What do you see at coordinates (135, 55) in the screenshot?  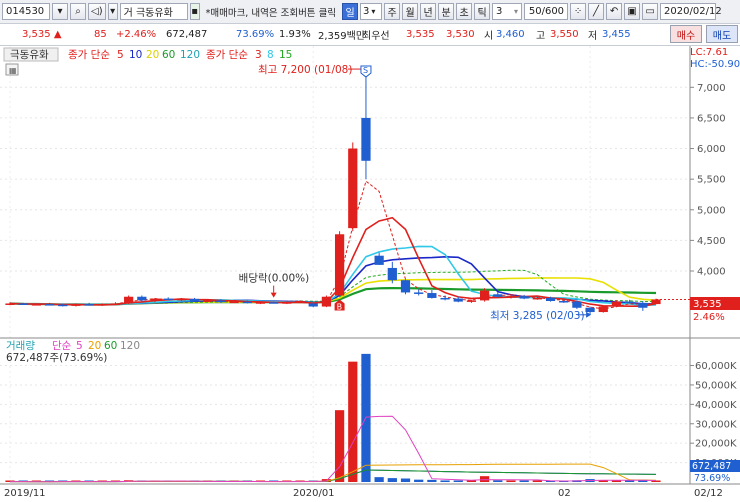 I see `ma10-label: 10` at bounding box center [135, 55].